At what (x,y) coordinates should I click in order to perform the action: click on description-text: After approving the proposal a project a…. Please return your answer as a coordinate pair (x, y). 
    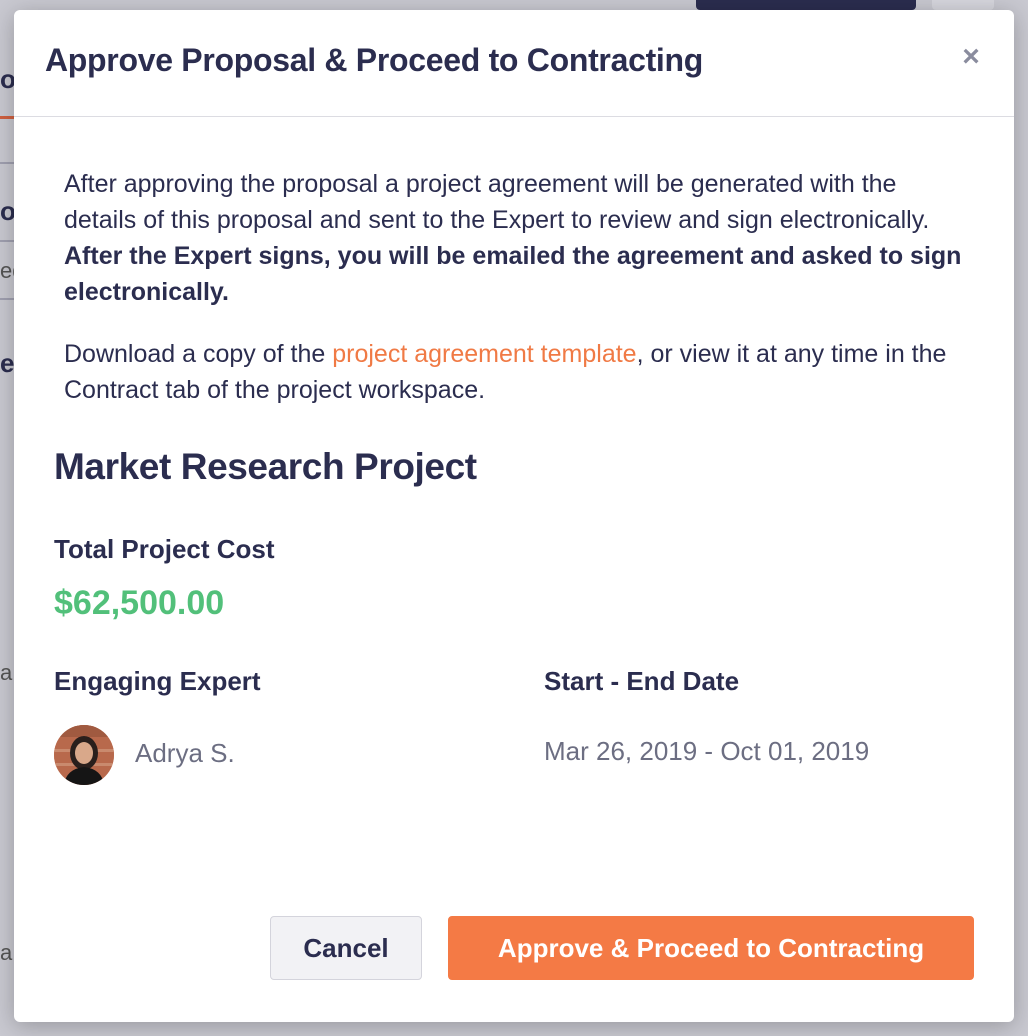
    Looking at the image, I should click on (497, 202).